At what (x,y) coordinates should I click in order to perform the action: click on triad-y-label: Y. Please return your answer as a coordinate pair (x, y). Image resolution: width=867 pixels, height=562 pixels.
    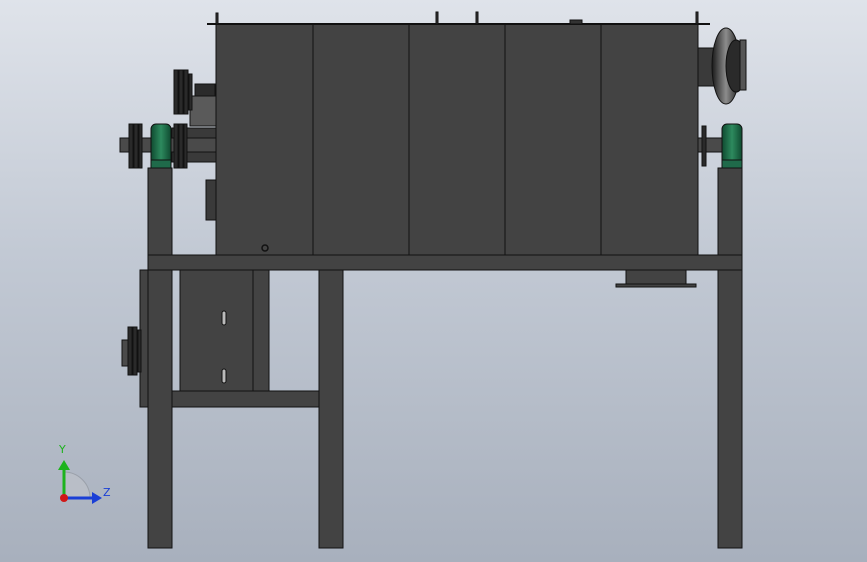
    Looking at the image, I should click on (62, 449).